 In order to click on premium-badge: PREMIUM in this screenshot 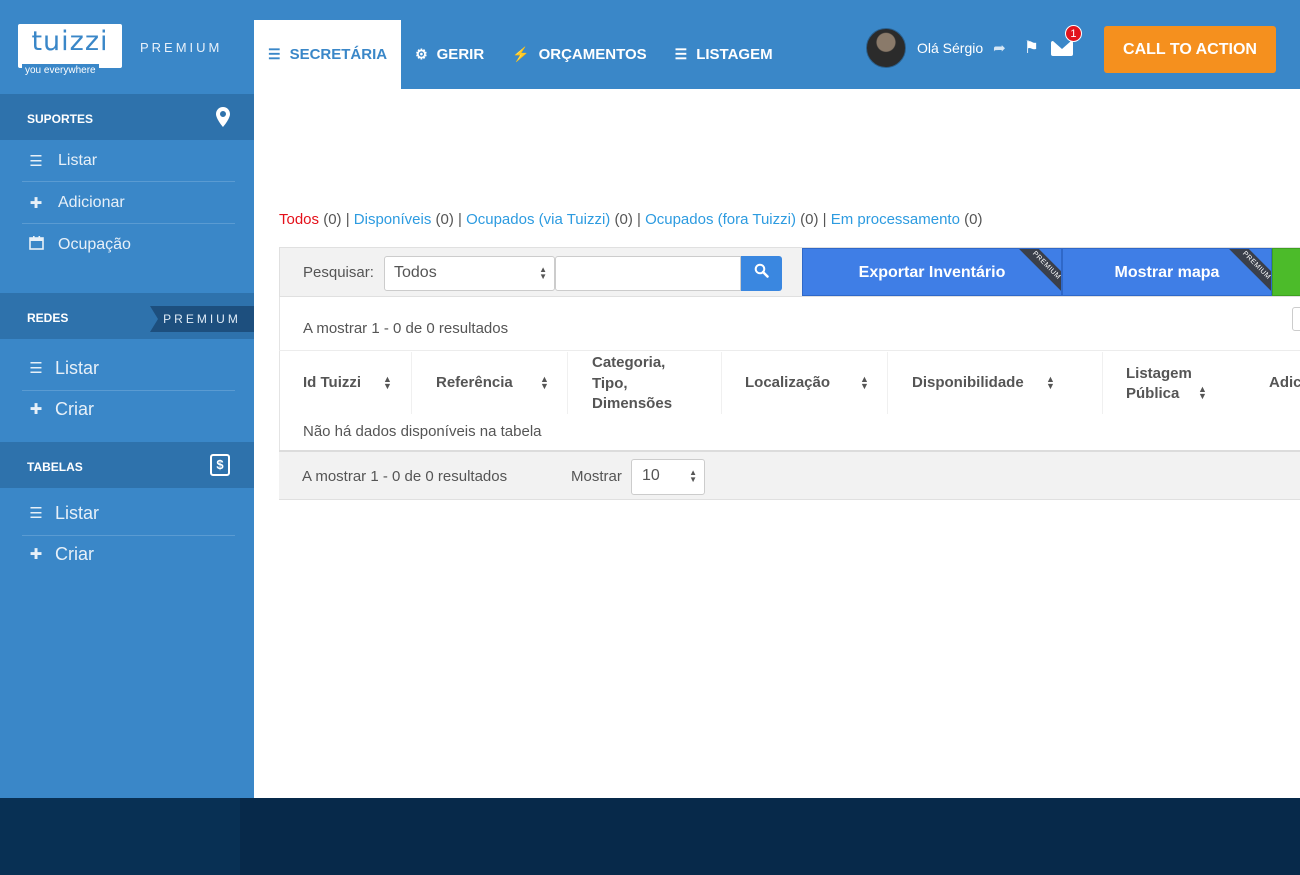, I will do `click(202, 319)`.